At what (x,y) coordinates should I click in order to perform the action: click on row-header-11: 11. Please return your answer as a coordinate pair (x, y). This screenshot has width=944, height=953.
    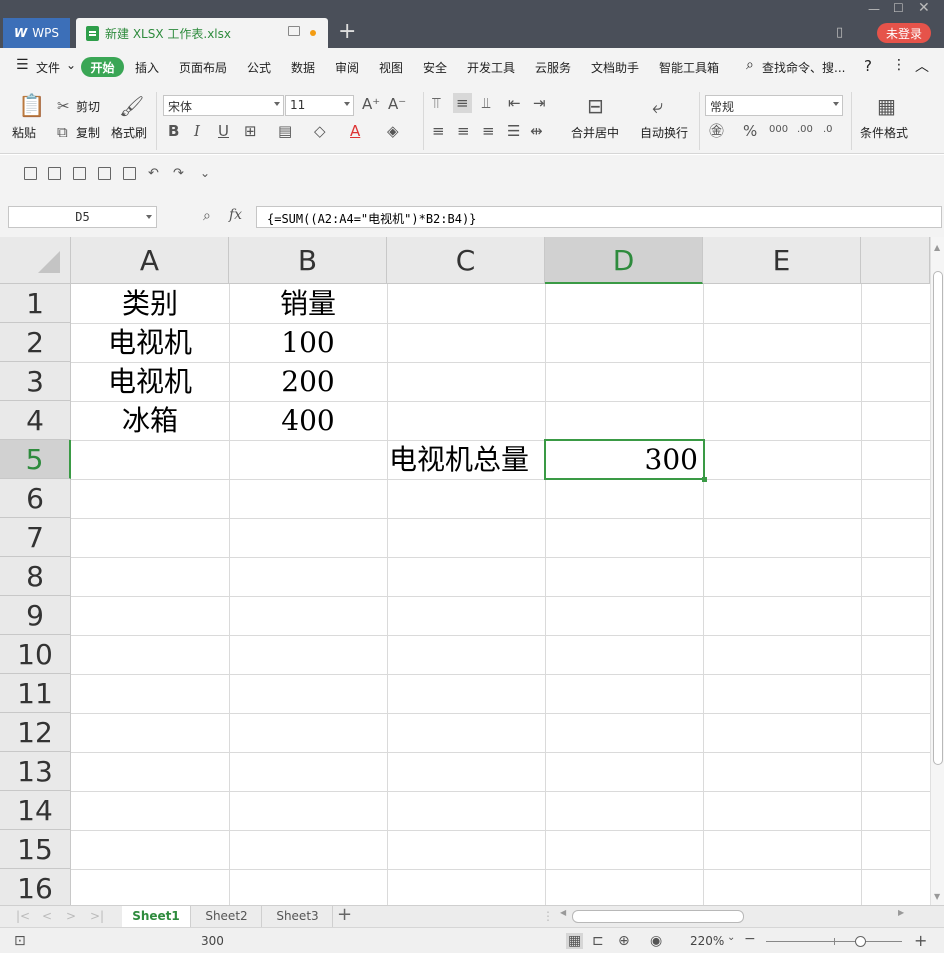
    Looking at the image, I should click on (35, 693).